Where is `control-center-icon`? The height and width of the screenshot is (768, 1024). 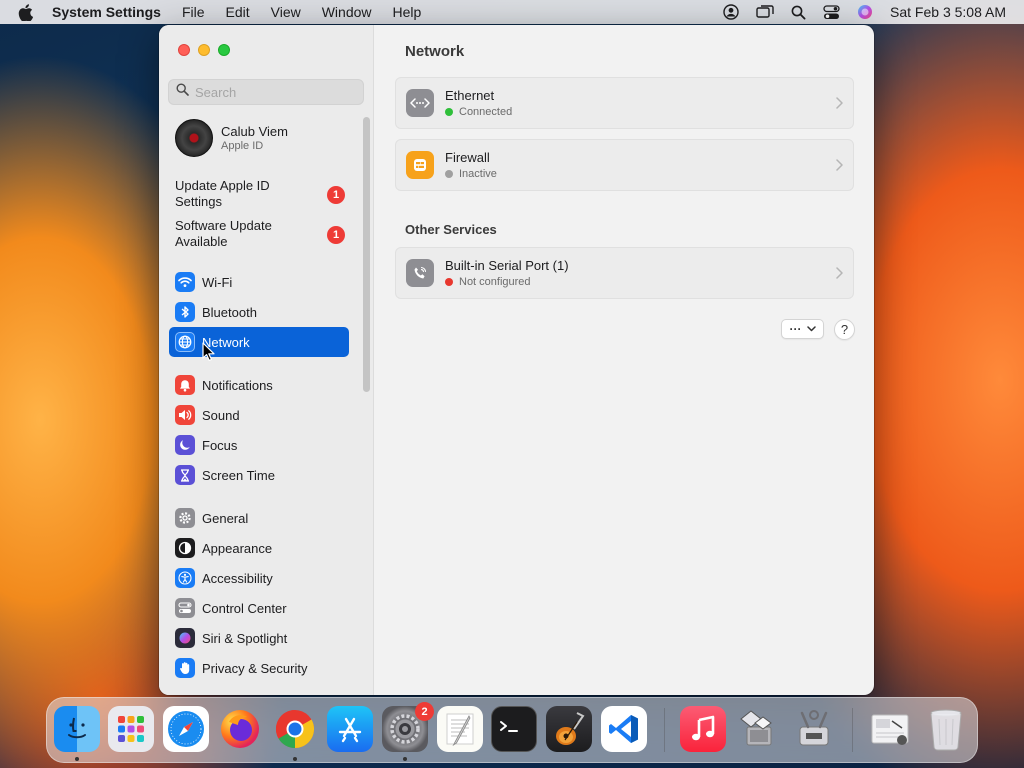
control-center-icon is located at coordinates (831, 12).